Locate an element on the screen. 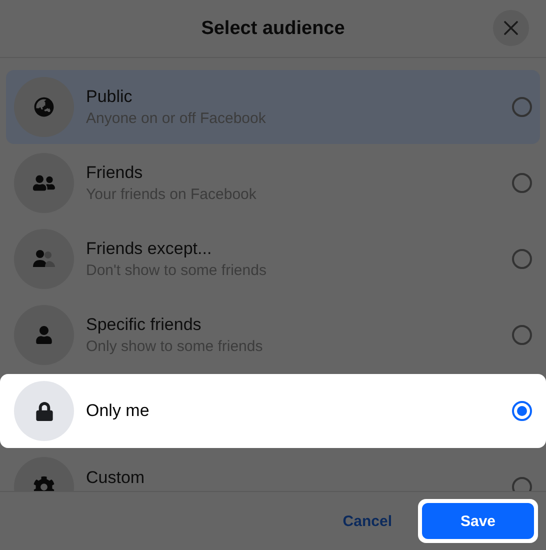 The width and height of the screenshot is (546, 550). option-title: Specific friends is located at coordinates (144, 325).